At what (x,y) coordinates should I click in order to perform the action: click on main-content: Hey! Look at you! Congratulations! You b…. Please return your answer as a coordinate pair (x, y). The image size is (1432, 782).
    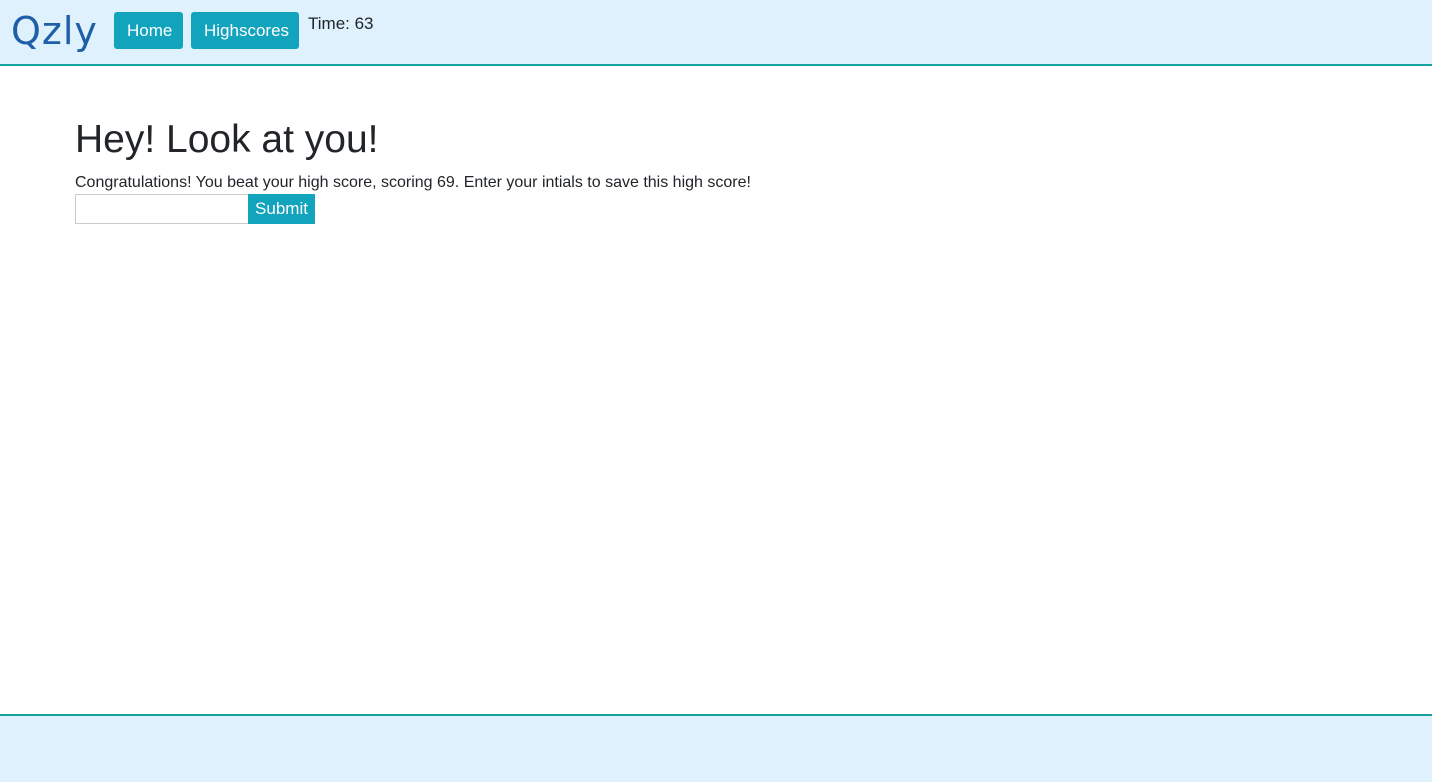
    Looking at the image, I should click on (715, 170).